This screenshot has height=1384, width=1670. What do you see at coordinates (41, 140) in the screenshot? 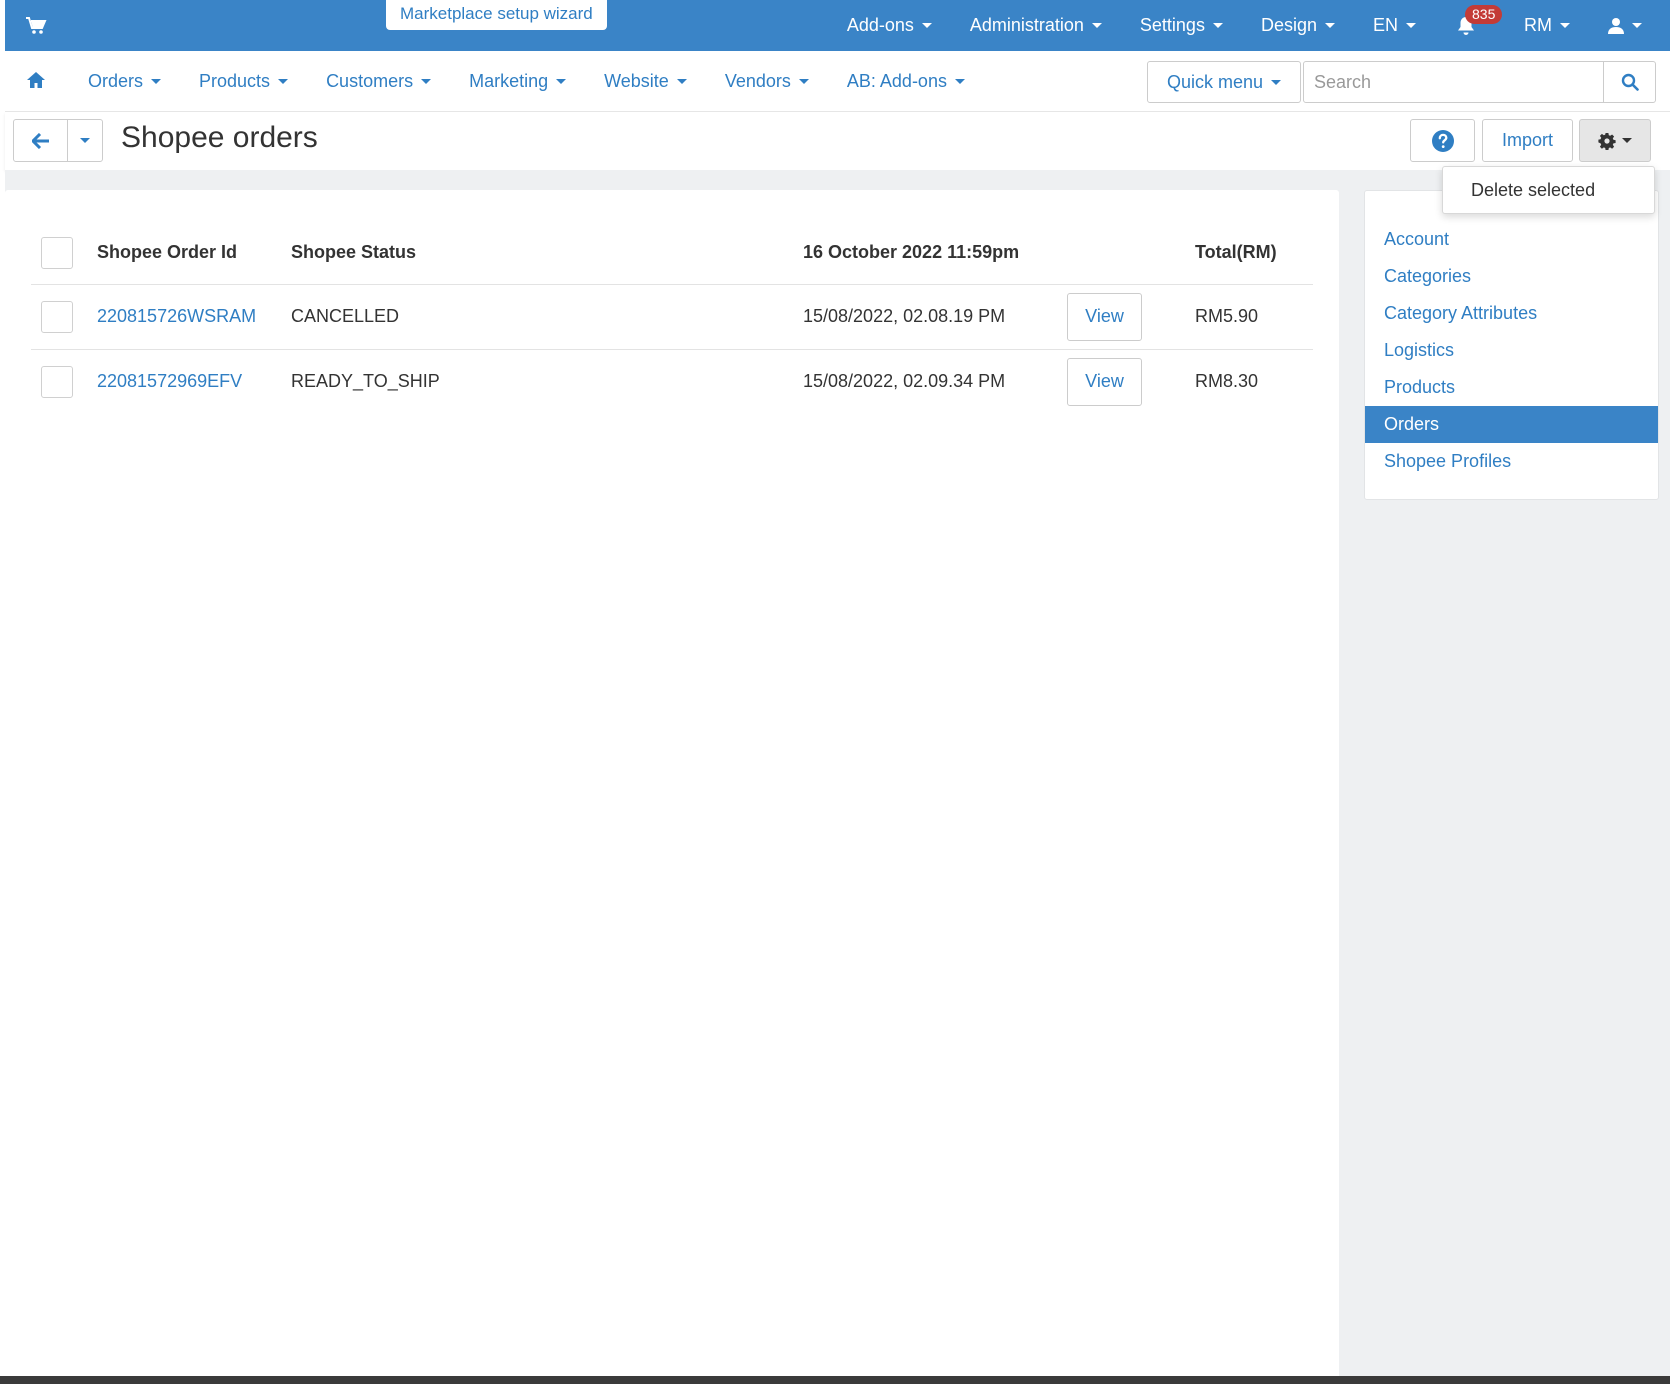
I see `back-button` at bounding box center [41, 140].